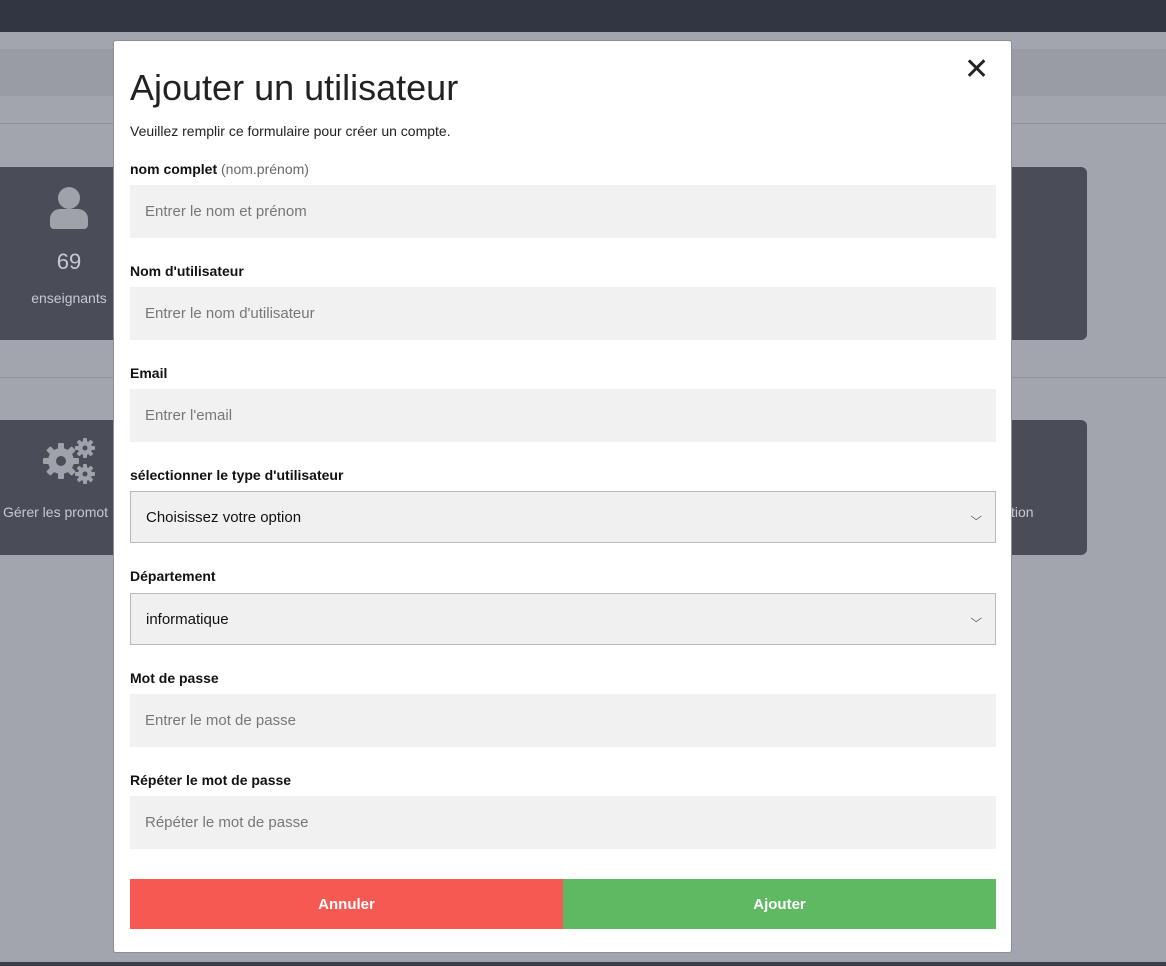 This screenshot has width=1166, height=966. What do you see at coordinates (563, 313) in the screenshot?
I see `username-input` at bounding box center [563, 313].